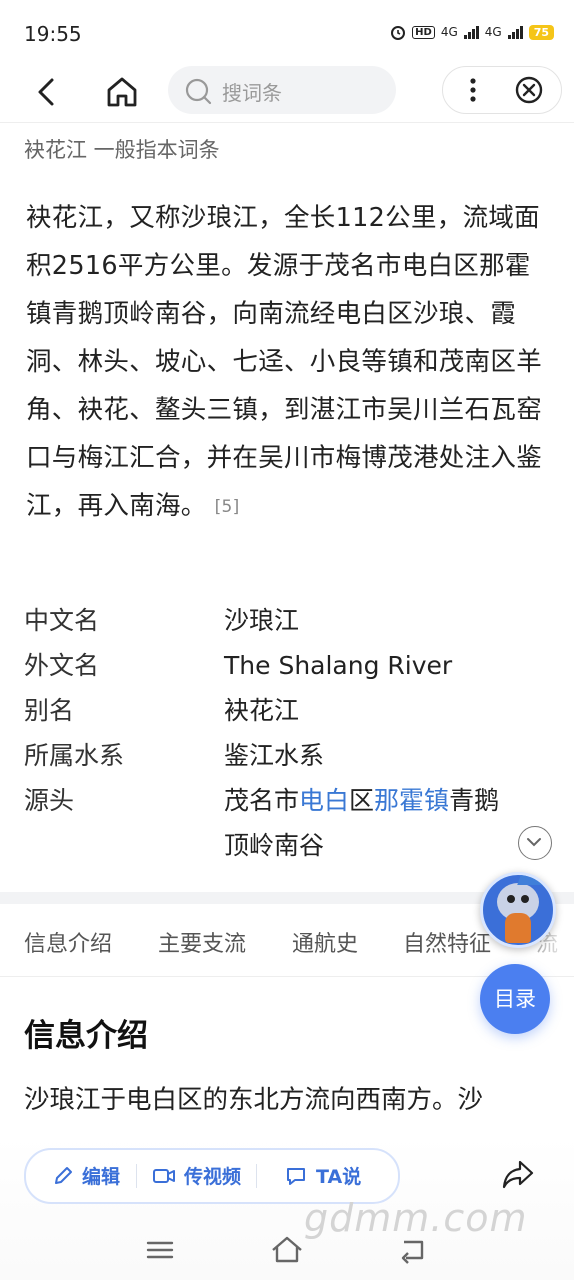 The image size is (574, 1280). I want to click on infobox-row-chinese-name: 中文名 沙琅江, so click(284, 620).